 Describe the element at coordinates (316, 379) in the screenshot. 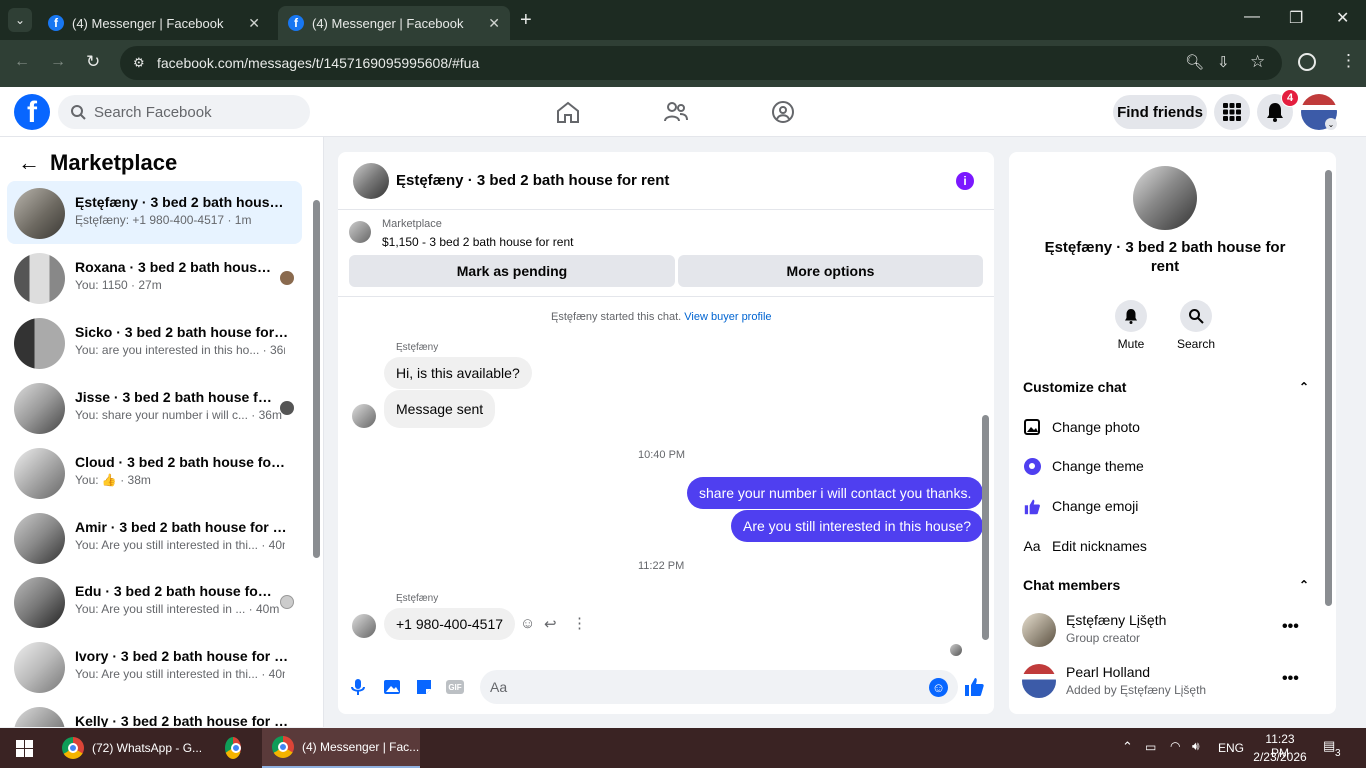

I see `chat-list-scrollbar` at that location.